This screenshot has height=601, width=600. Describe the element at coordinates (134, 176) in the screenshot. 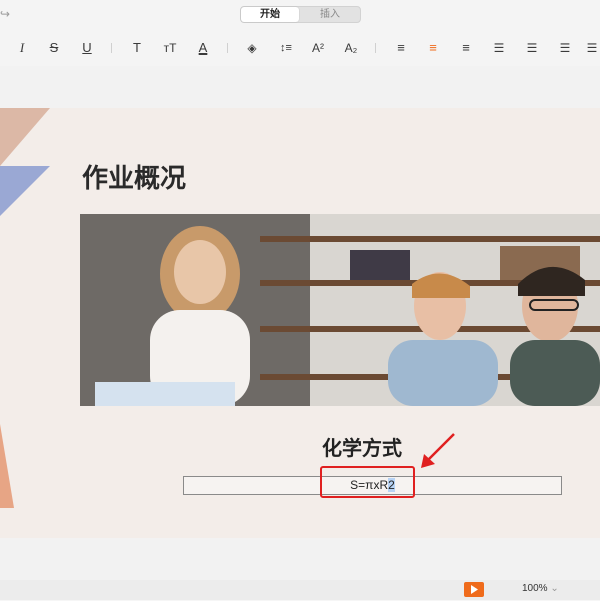

I see `slide-title: 作业概况` at that location.